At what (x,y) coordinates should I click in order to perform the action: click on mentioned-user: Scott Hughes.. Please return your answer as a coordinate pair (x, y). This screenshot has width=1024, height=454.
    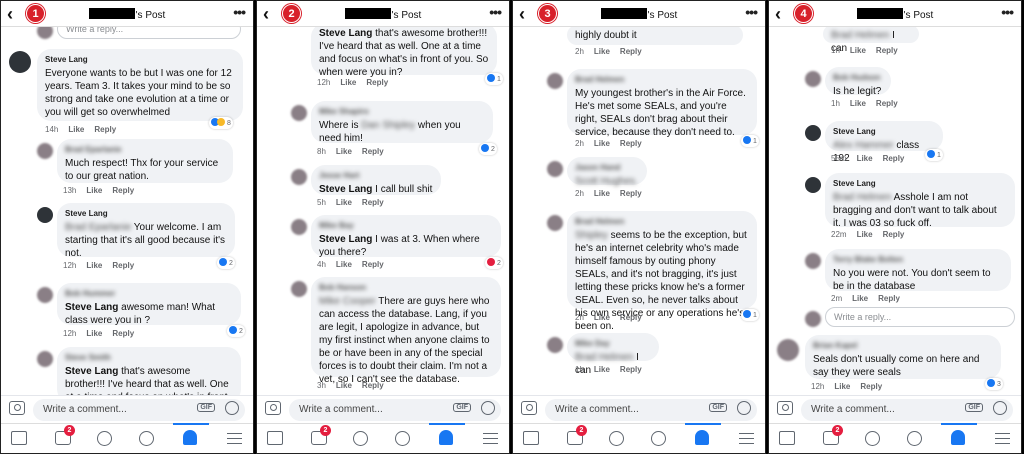
    Looking at the image, I should click on (606, 181).